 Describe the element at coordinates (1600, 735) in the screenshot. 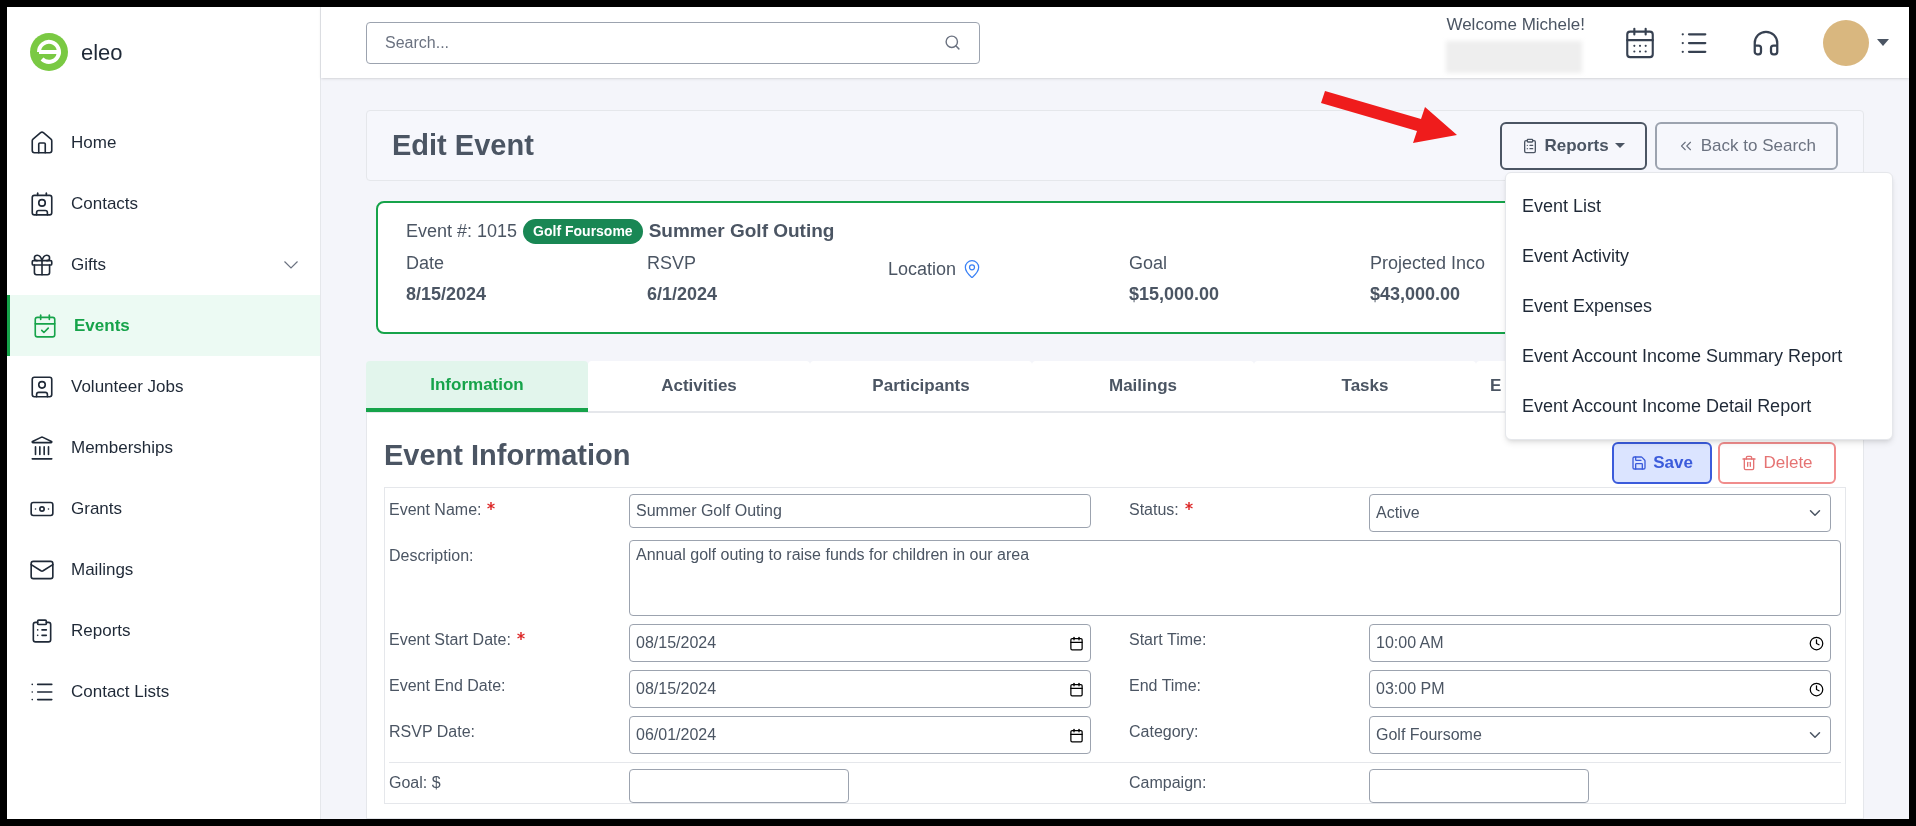

I see `select-field: Golf Foursome` at that location.